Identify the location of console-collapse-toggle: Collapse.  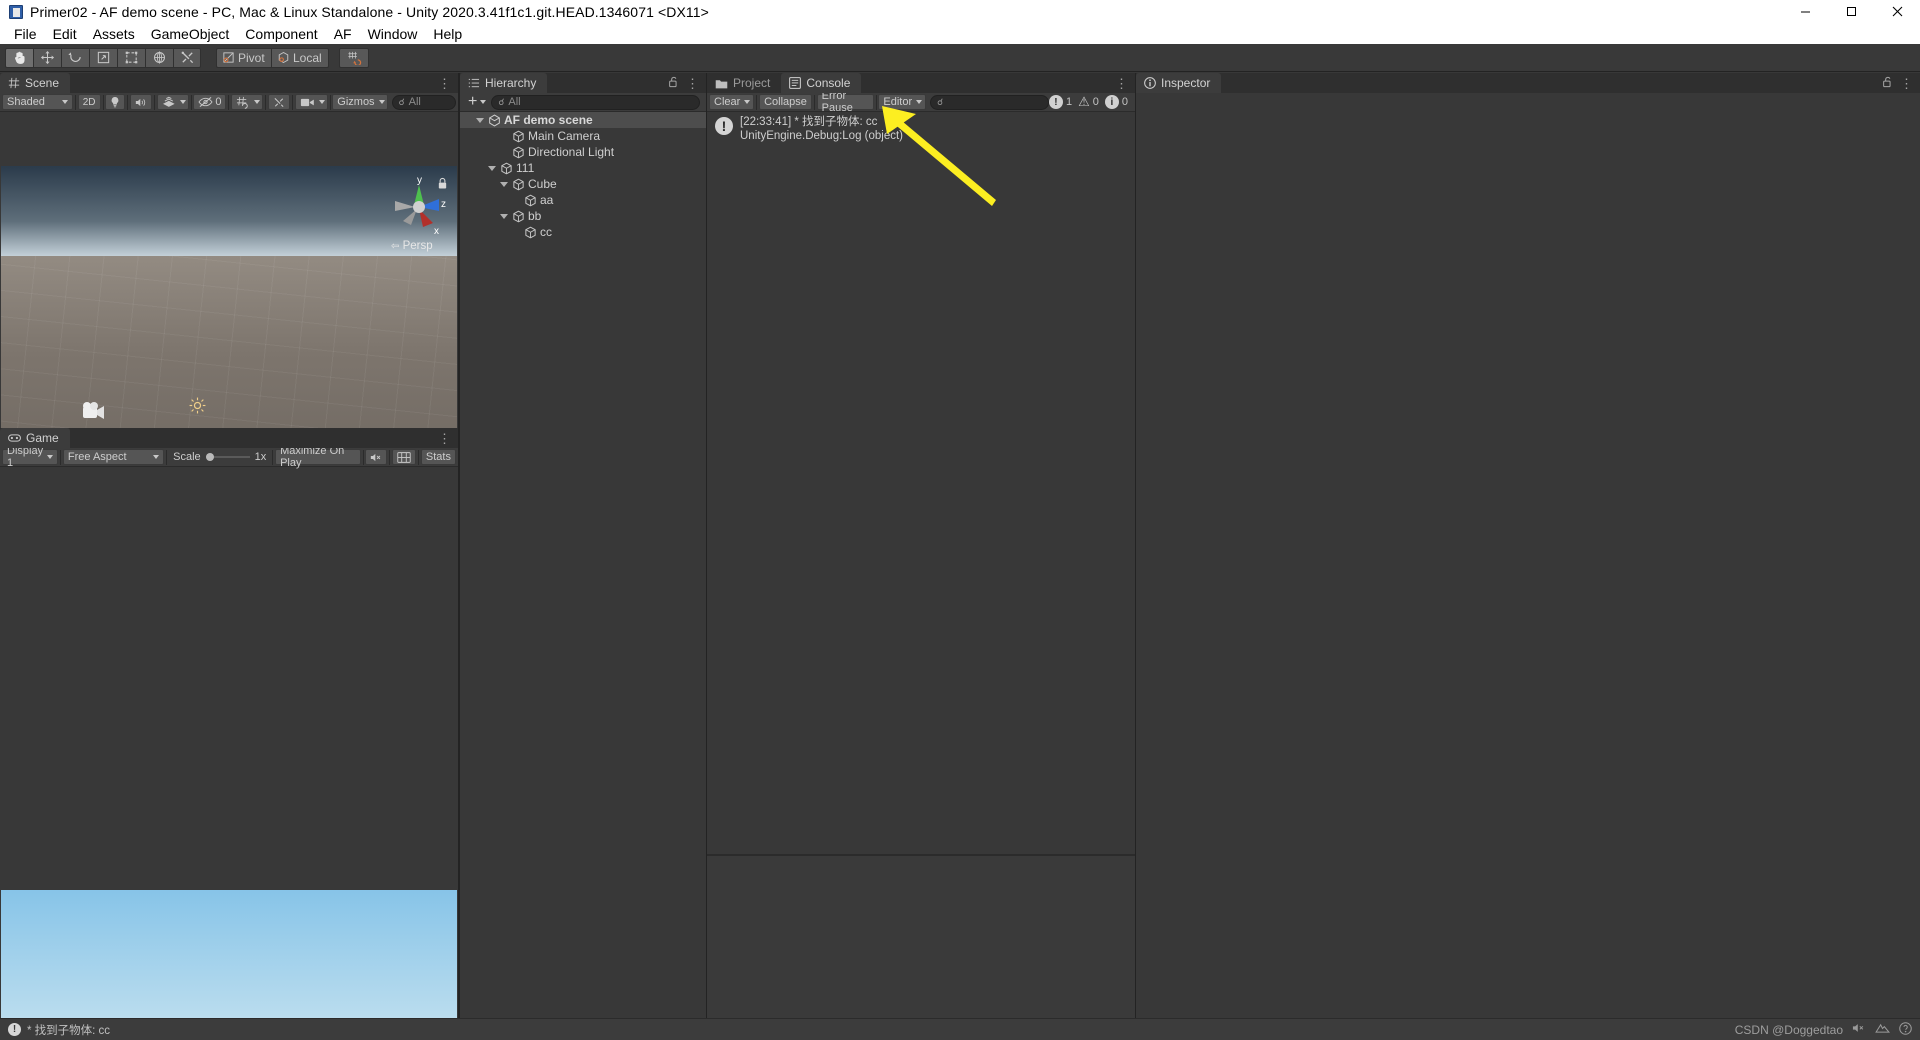
(785, 102).